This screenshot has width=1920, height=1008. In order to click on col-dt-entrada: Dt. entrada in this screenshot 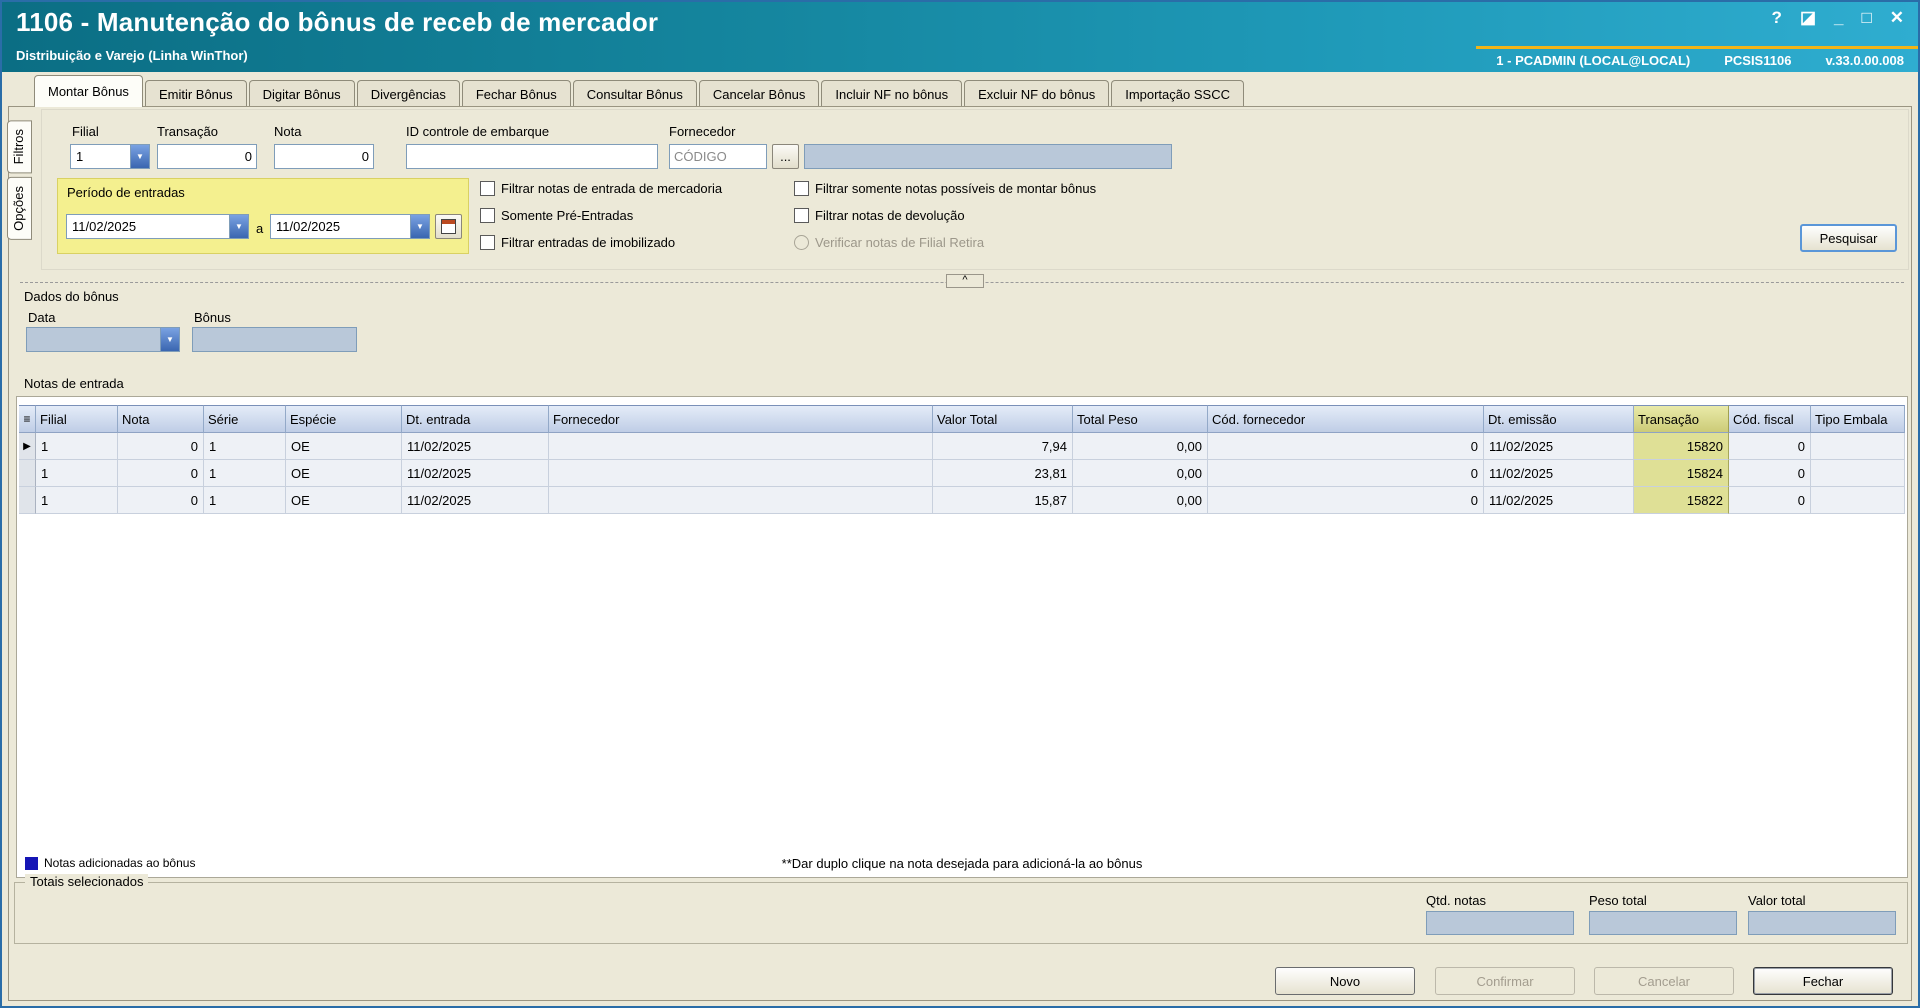, I will do `click(475, 419)`.